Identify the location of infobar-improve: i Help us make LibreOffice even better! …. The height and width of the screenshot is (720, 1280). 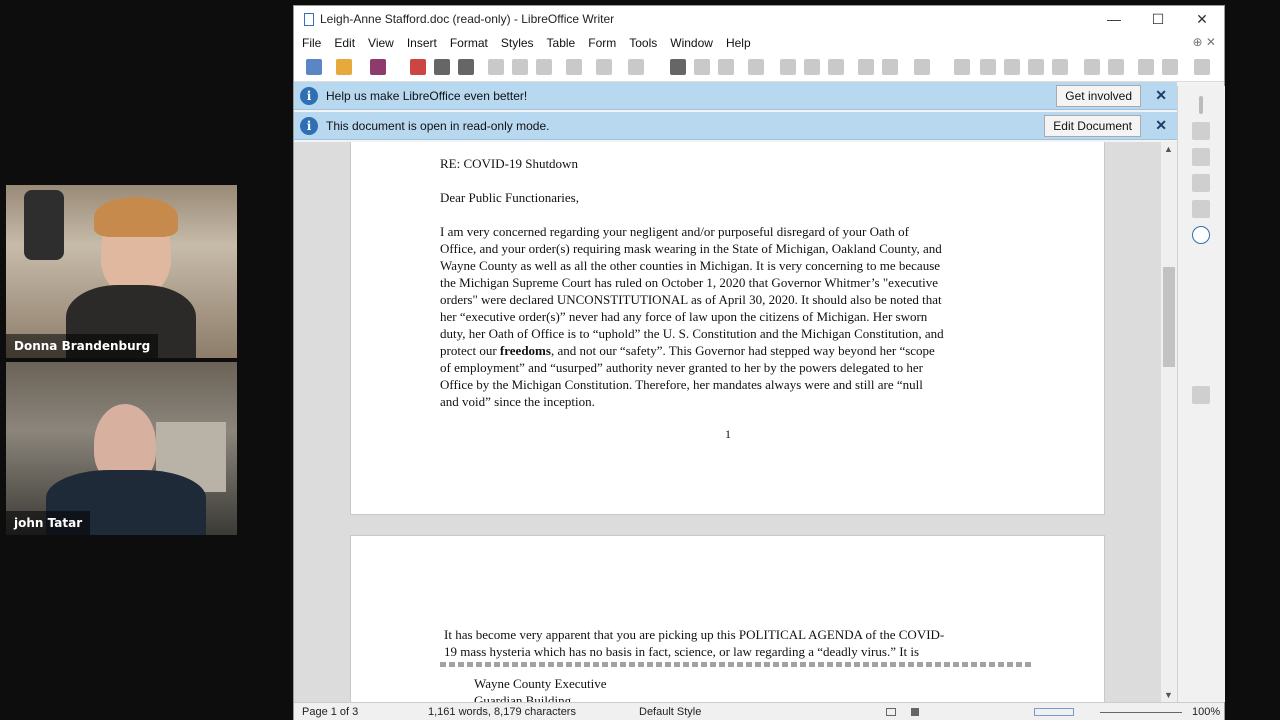
(735, 96).